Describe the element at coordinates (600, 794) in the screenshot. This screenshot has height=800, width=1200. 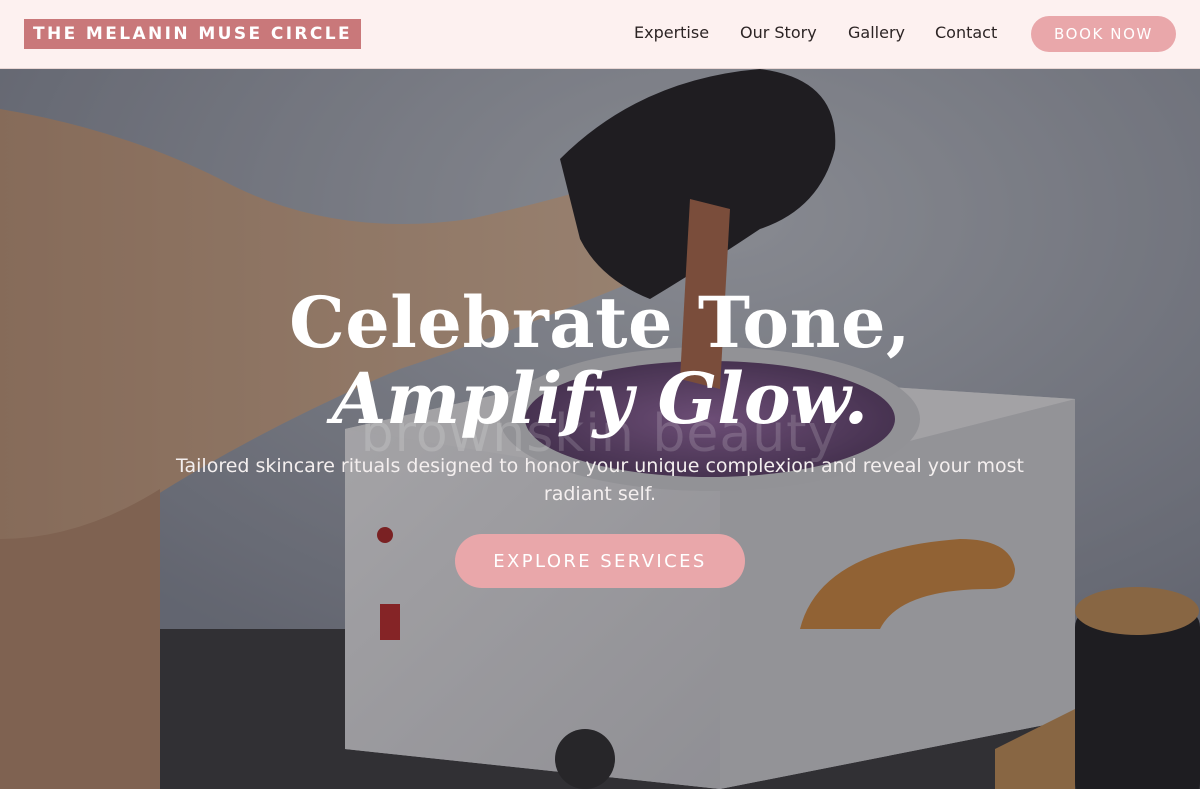
I see `page-bottom-edge` at that location.